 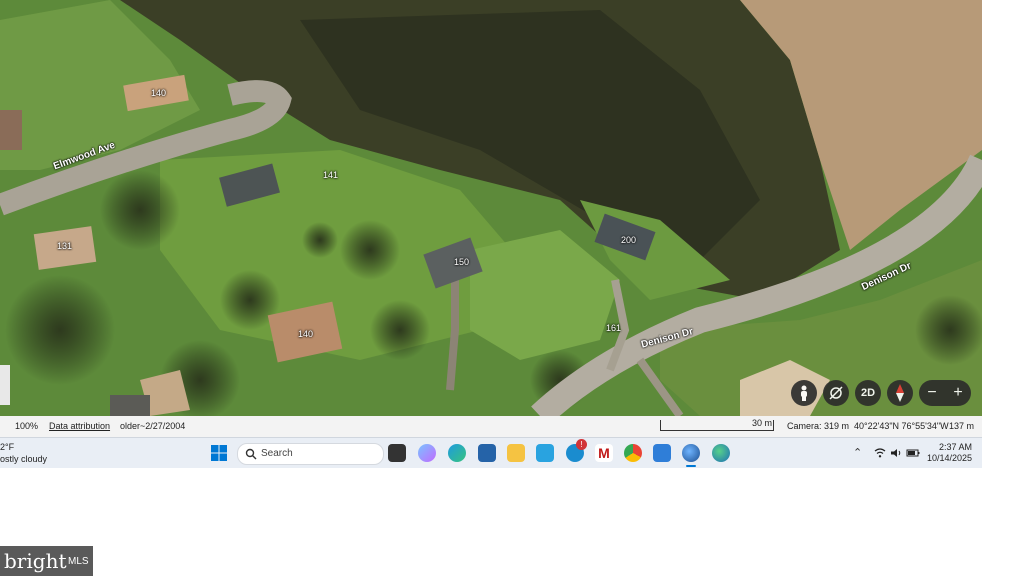 What do you see at coordinates (857, 452) in the screenshot?
I see `chevron-up-icon: ⌃` at bounding box center [857, 452].